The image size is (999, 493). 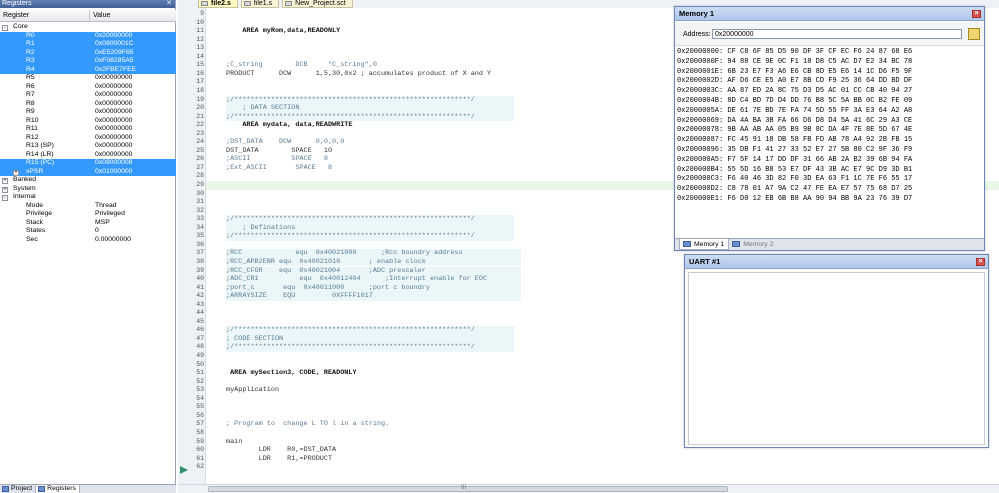 What do you see at coordinates (88, 138) in the screenshot?
I see `register-row: R12 0x00000000` at bounding box center [88, 138].